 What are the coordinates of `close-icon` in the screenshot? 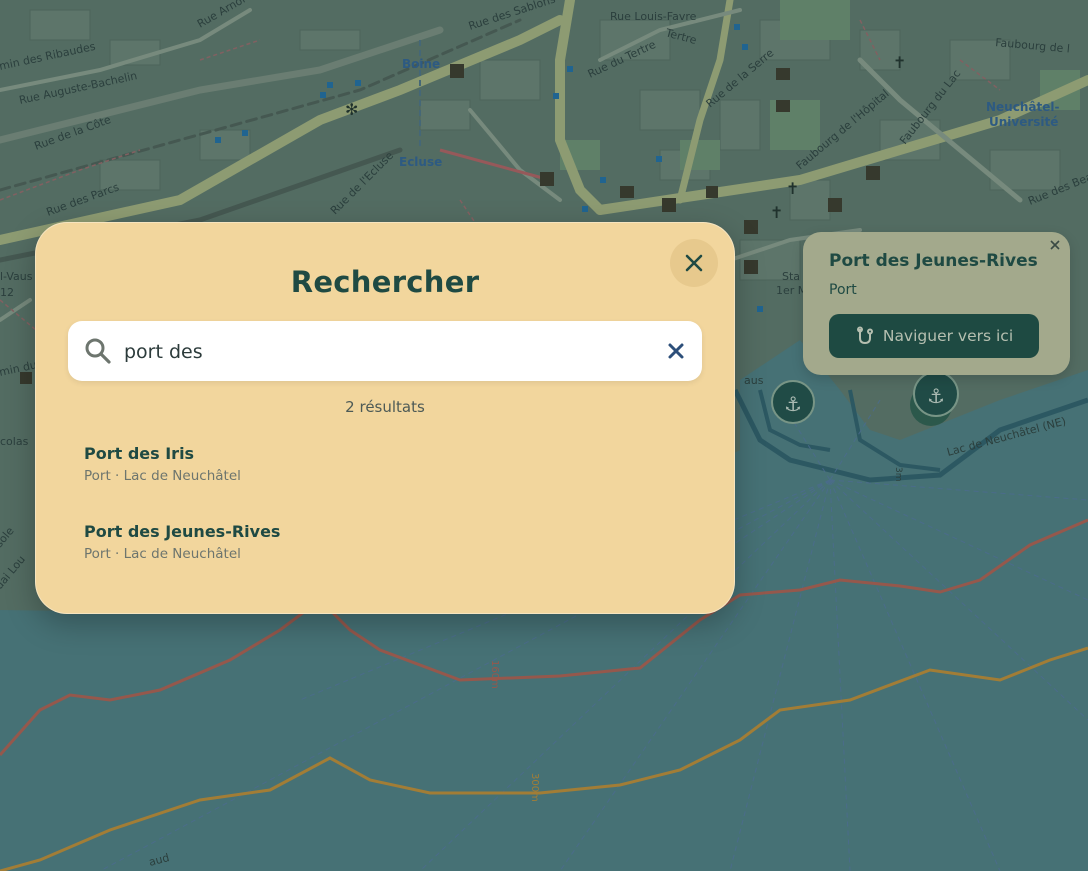 It's located at (694, 263).